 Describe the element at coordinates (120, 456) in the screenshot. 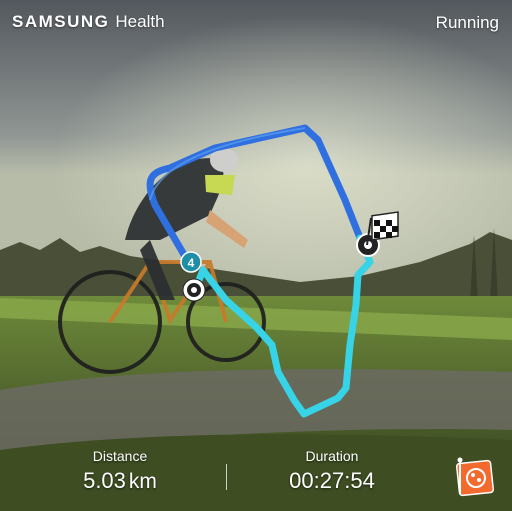

I see `distance-label: Distance` at that location.